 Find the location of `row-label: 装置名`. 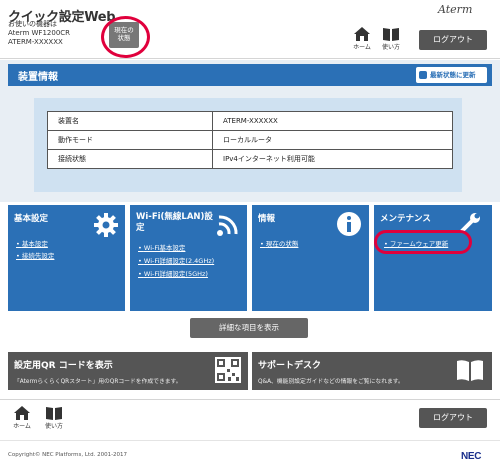

row-label: 装置名 is located at coordinates (130, 121).